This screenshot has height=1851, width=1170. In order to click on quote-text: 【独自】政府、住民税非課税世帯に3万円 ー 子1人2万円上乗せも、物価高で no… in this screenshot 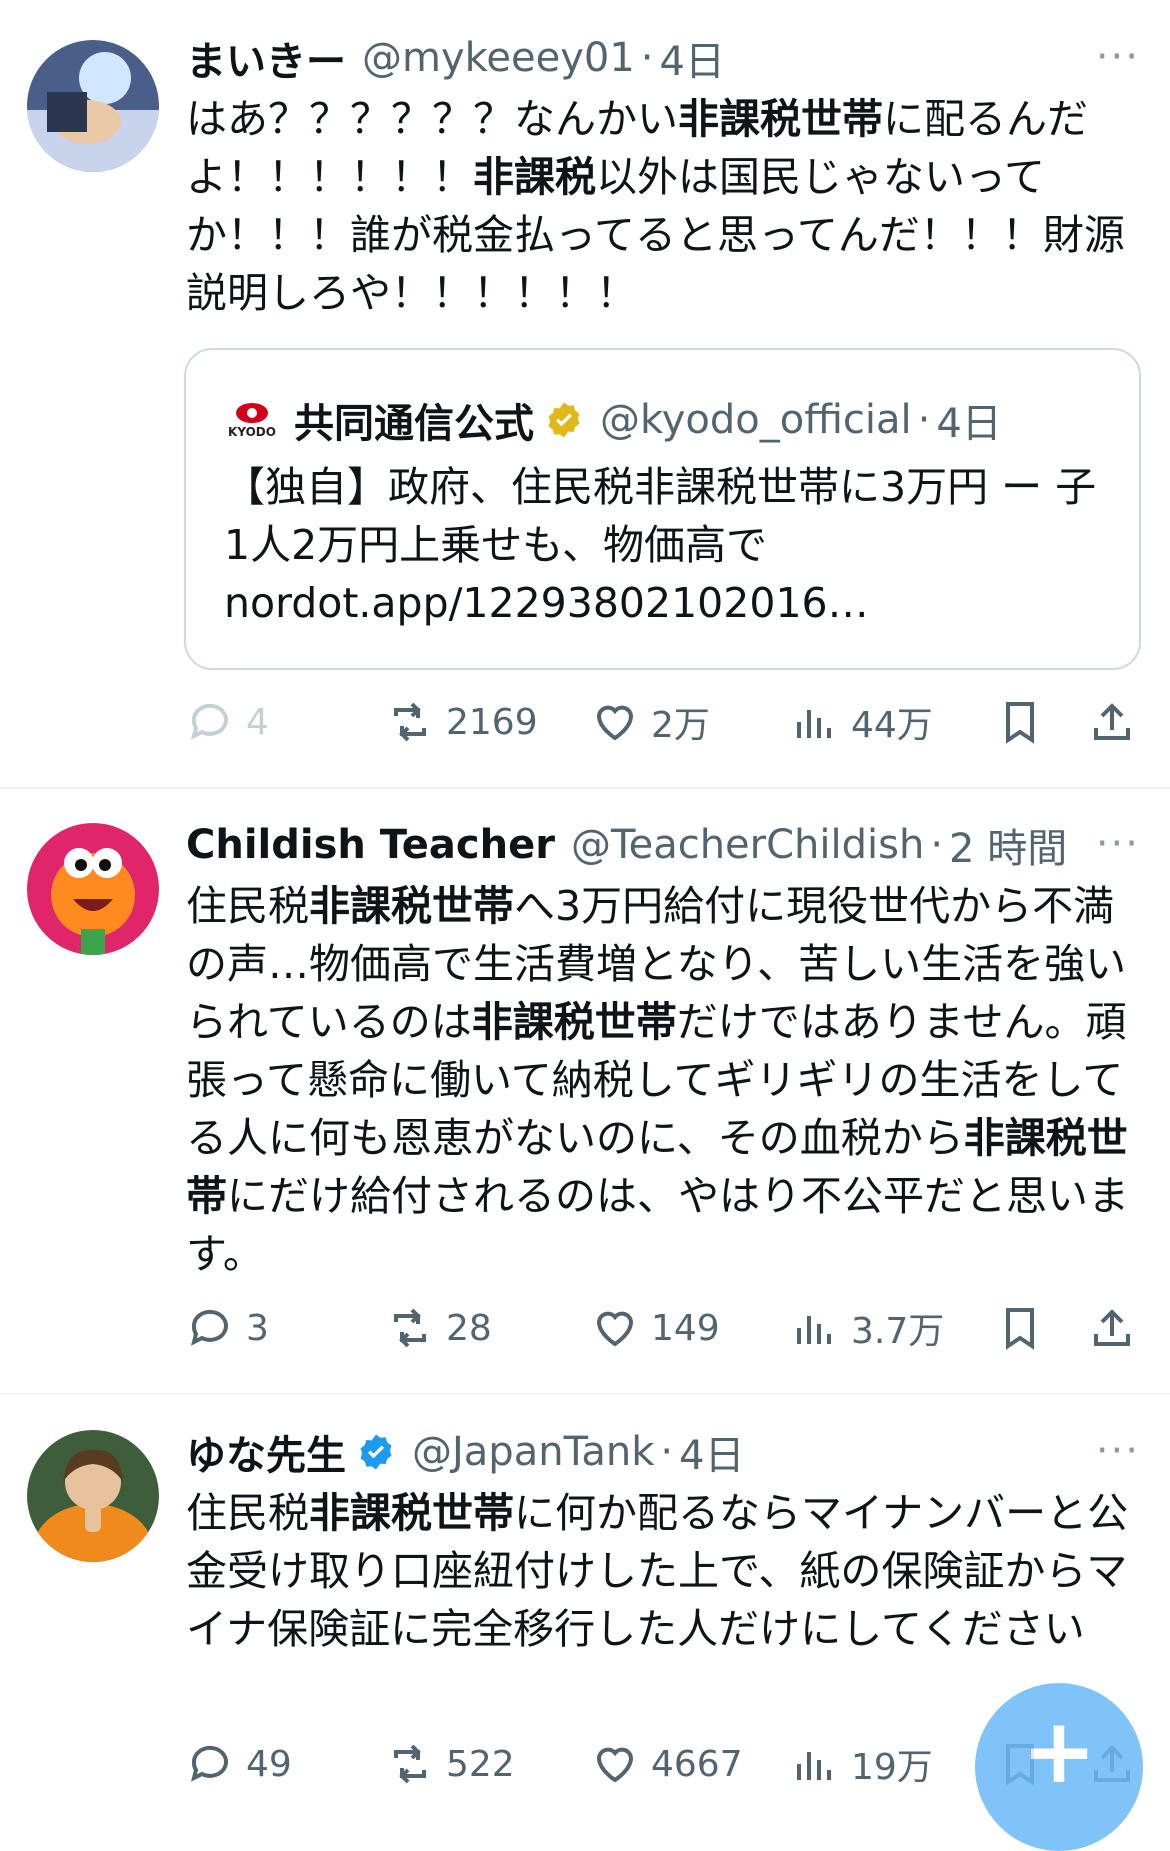, I will do `click(660, 545)`.